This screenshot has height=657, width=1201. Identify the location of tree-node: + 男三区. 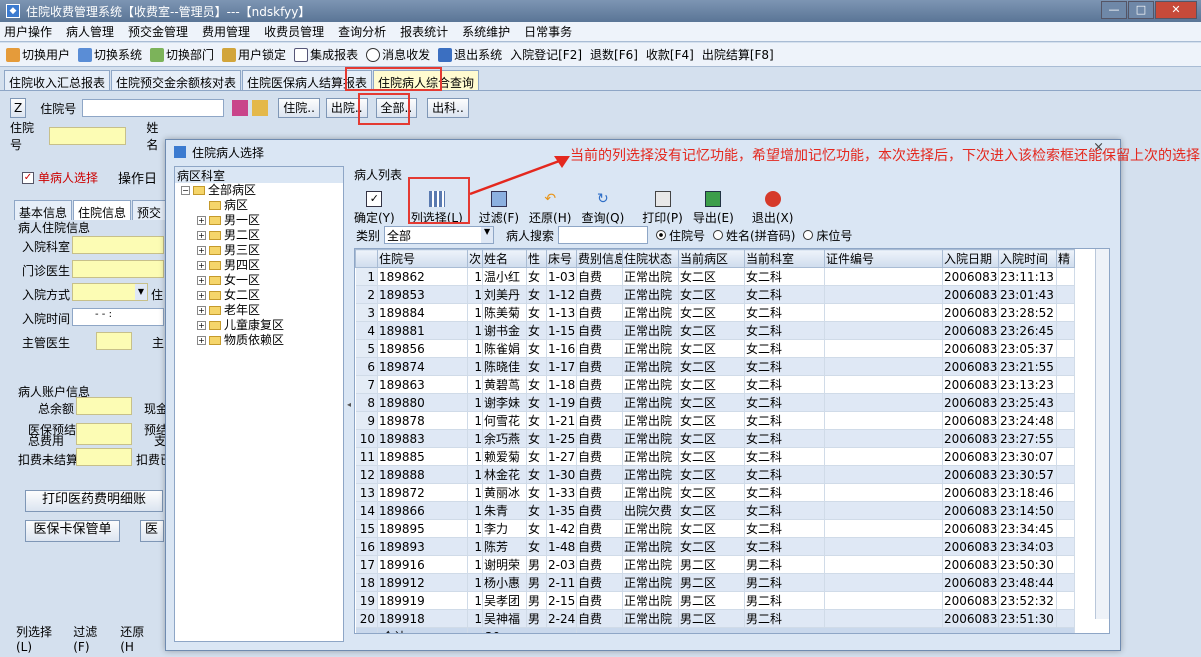
(259, 250).